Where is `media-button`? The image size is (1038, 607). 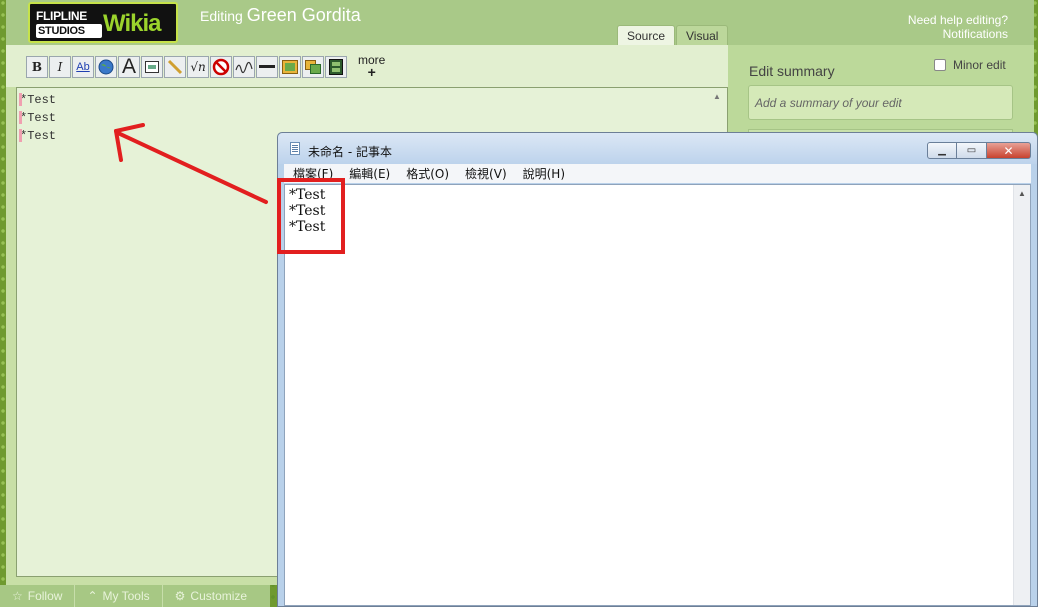 media-button is located at coordinates (175, 67).